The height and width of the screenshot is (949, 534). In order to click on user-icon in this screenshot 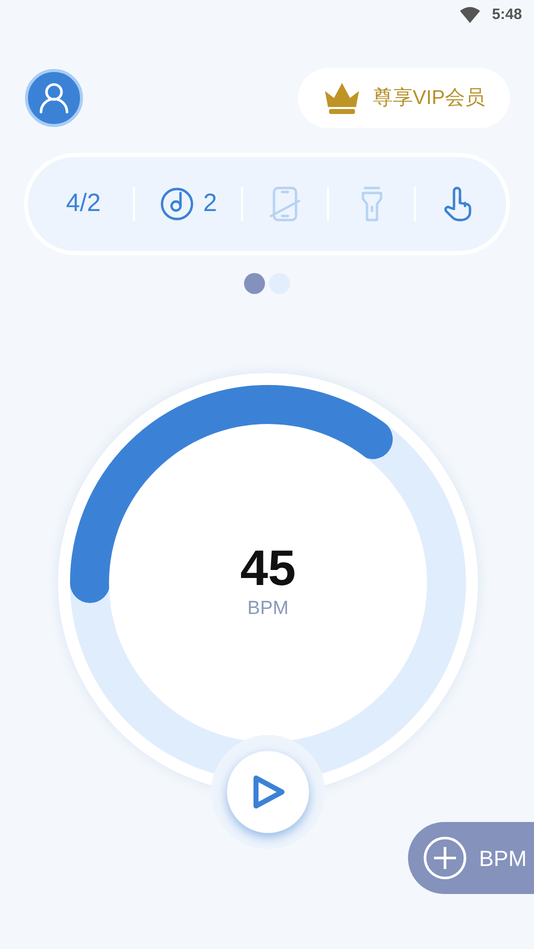, I will do `click(54, 98)`.